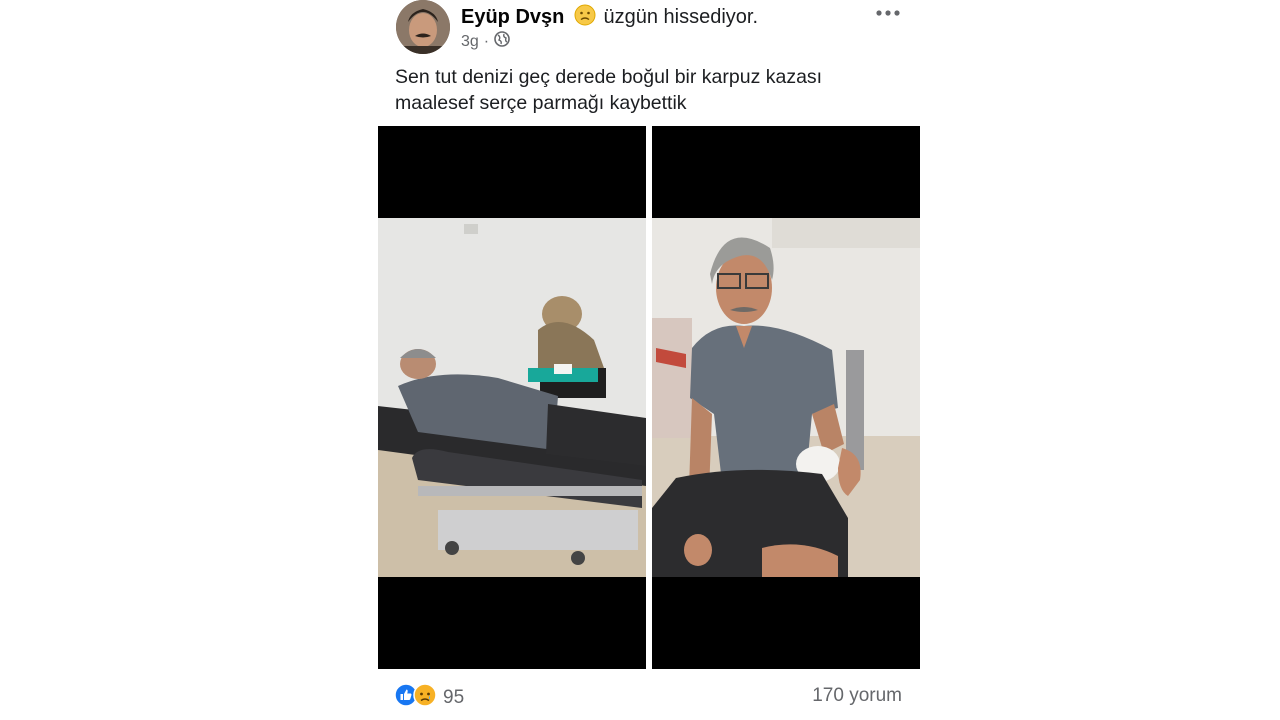 Image resolution: width=1280 pixels, height=720 pixels. What do you see at coordinates (470, 42) in the screenshot?
I see `post-time: 3g` at bounding box center [470, 42].